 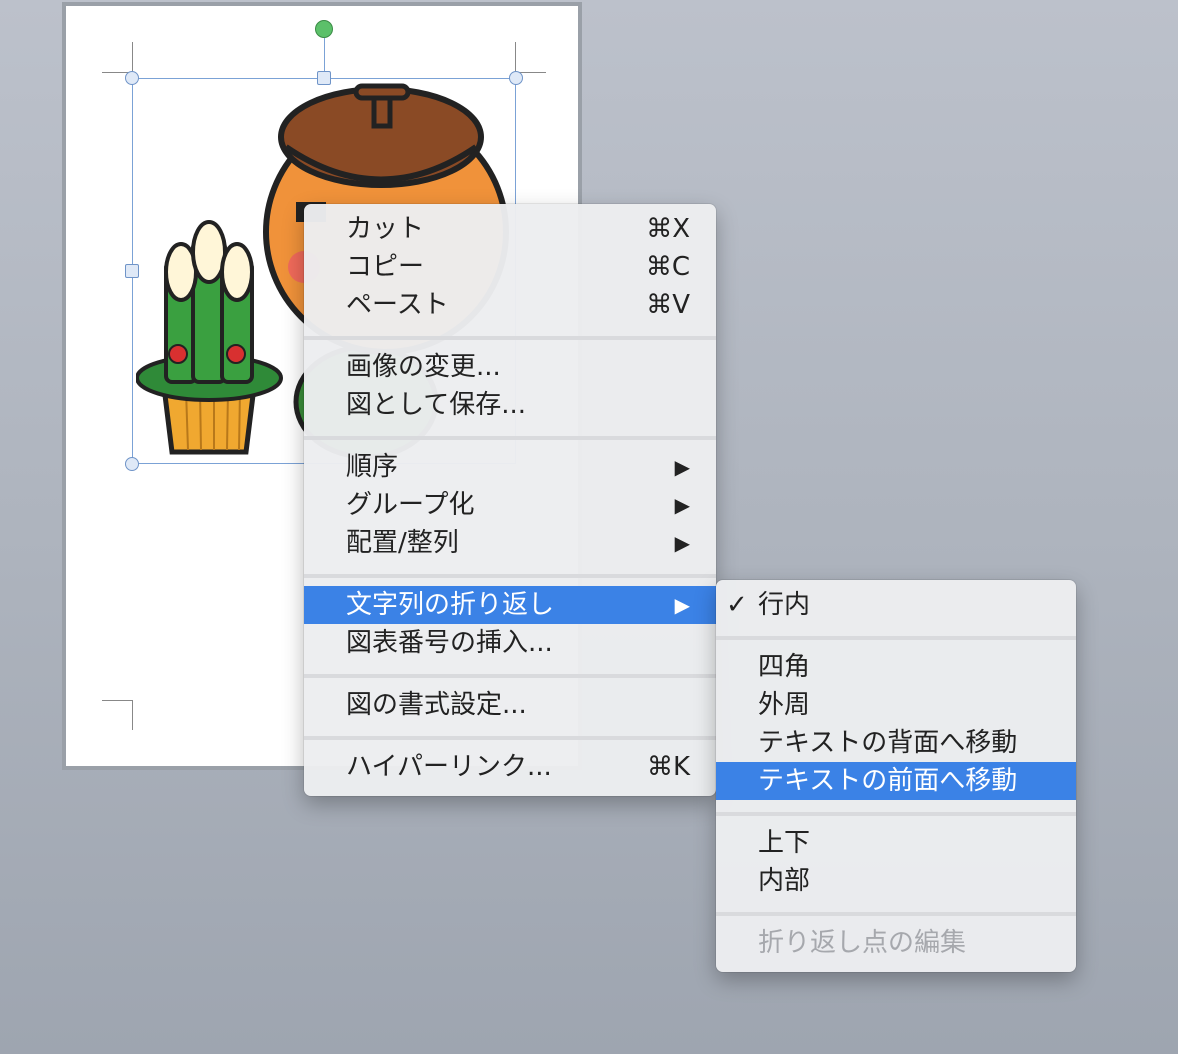 I want to click on menu-item-wrap-text: 文字列の折り返し ▶, so click(x=510, y=605).